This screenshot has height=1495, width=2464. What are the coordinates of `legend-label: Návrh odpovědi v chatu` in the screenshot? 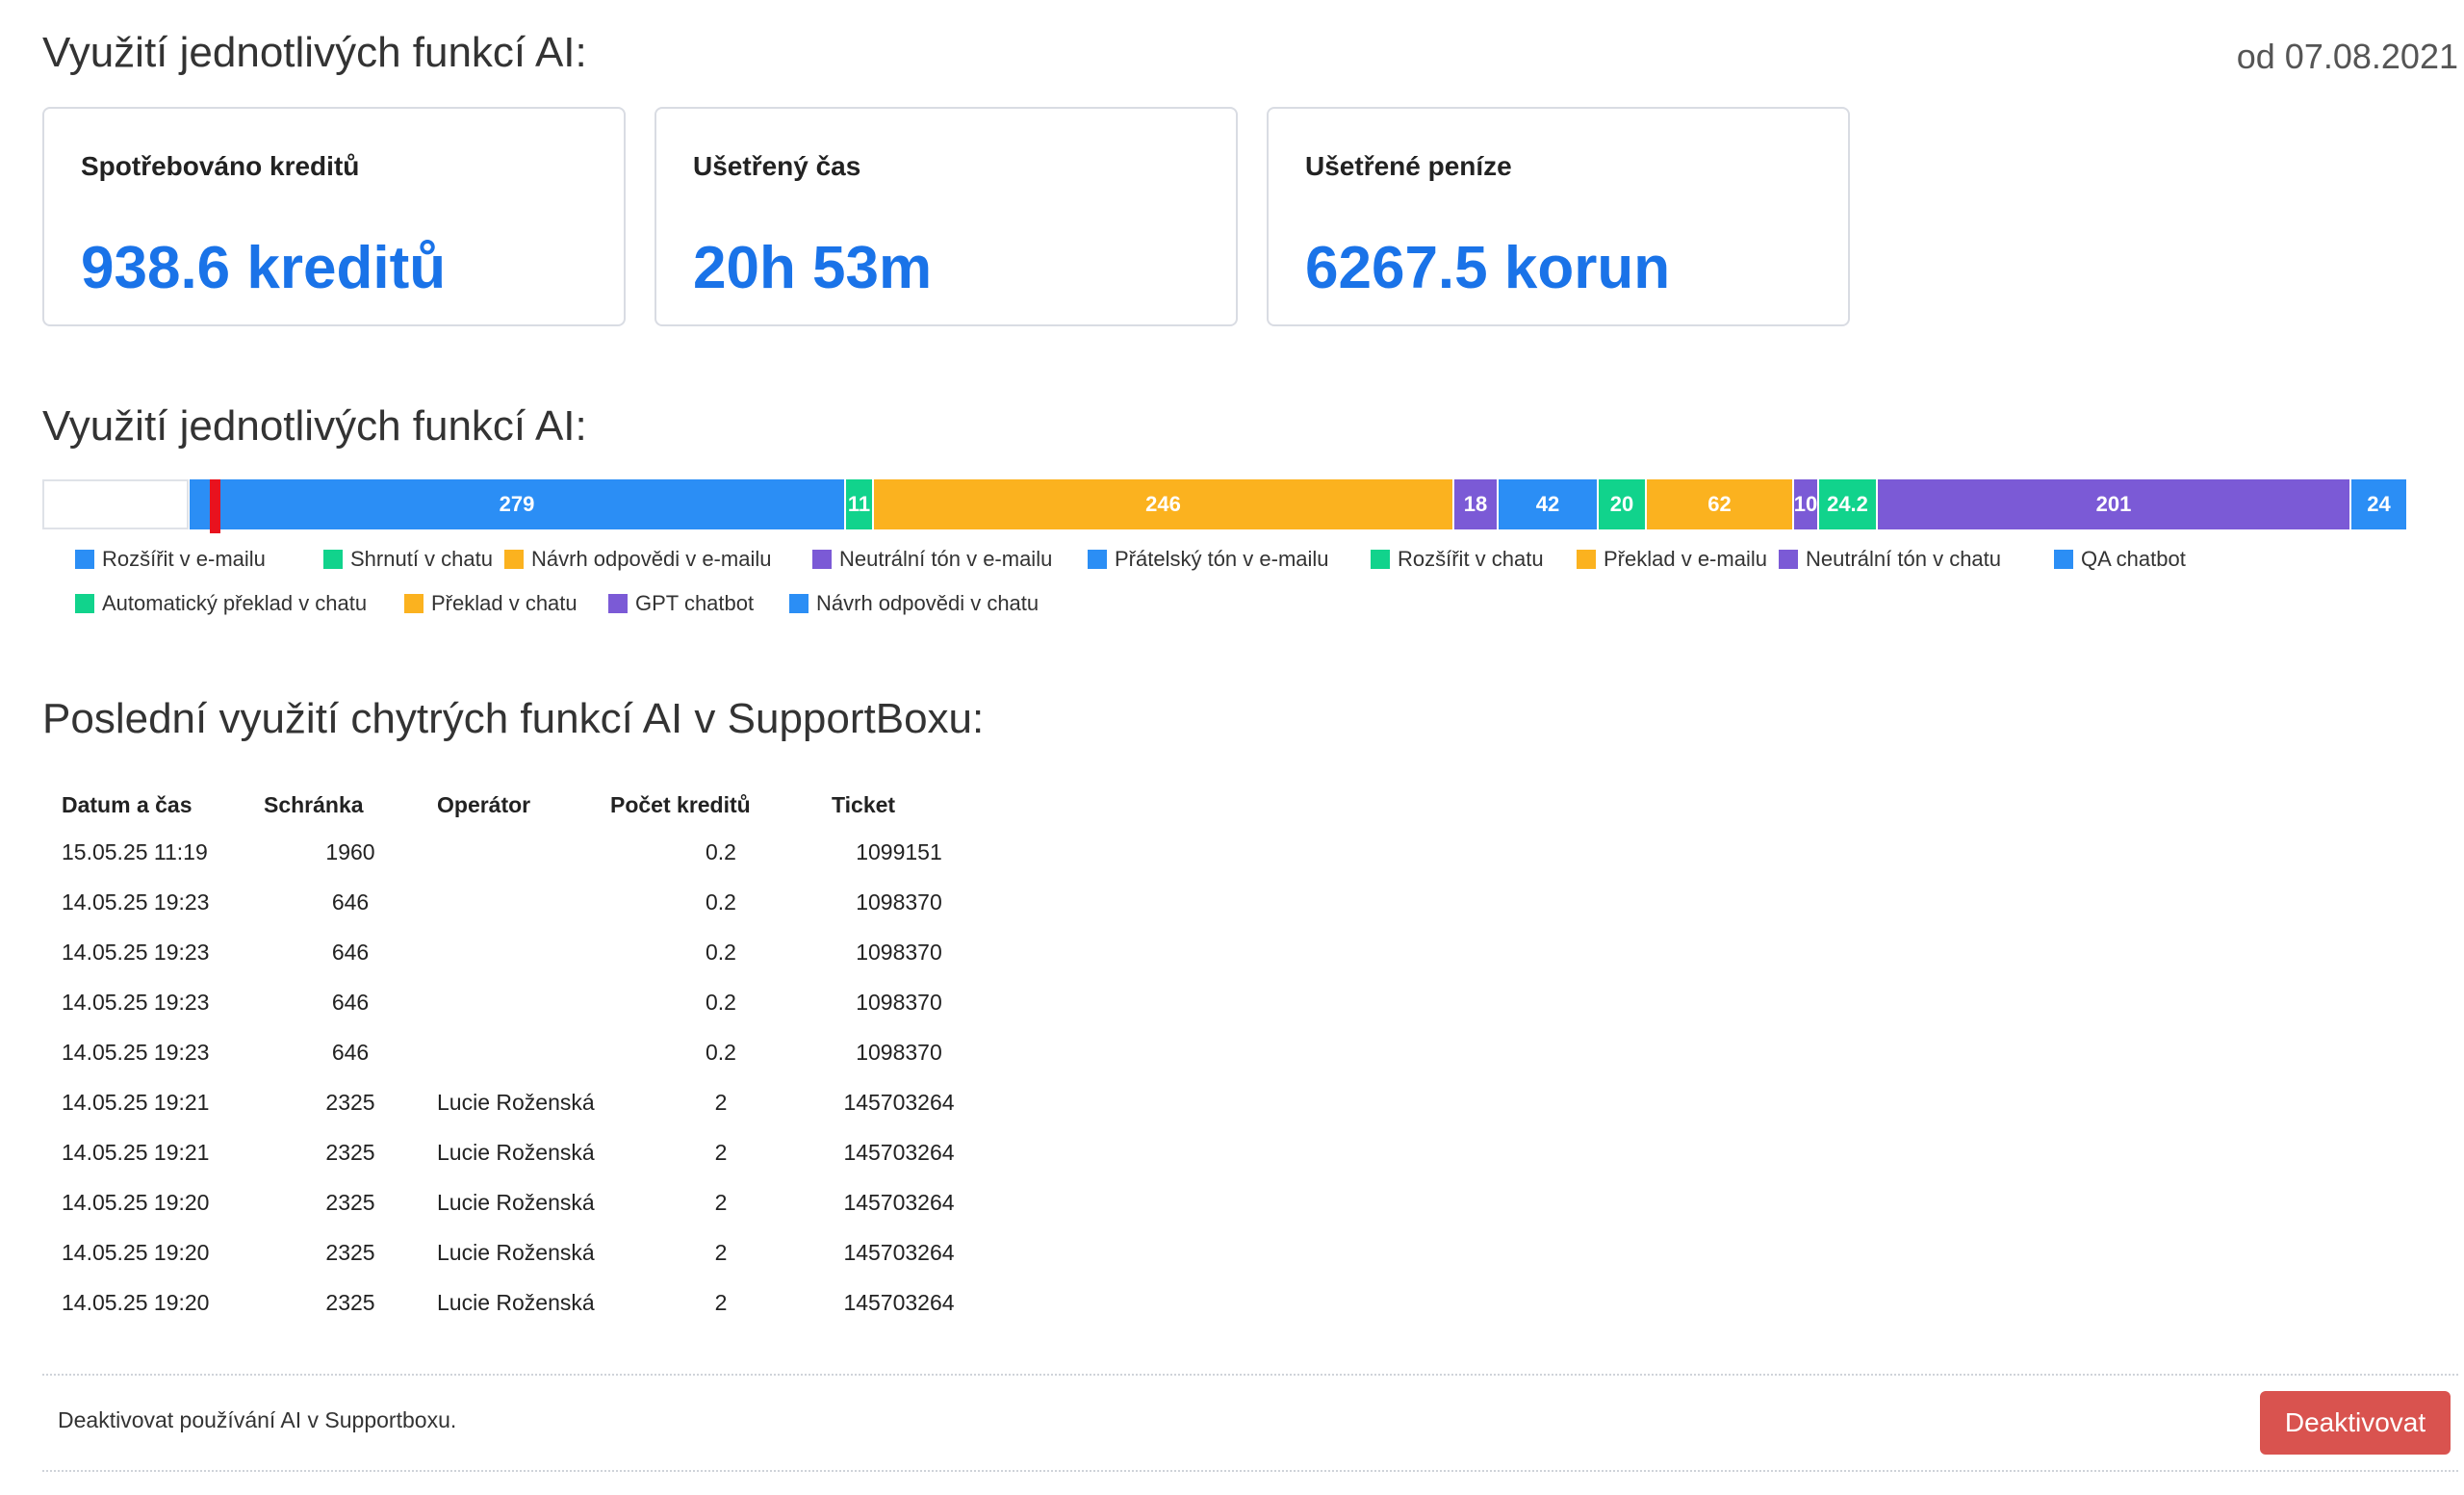 It's located at (928, 603).